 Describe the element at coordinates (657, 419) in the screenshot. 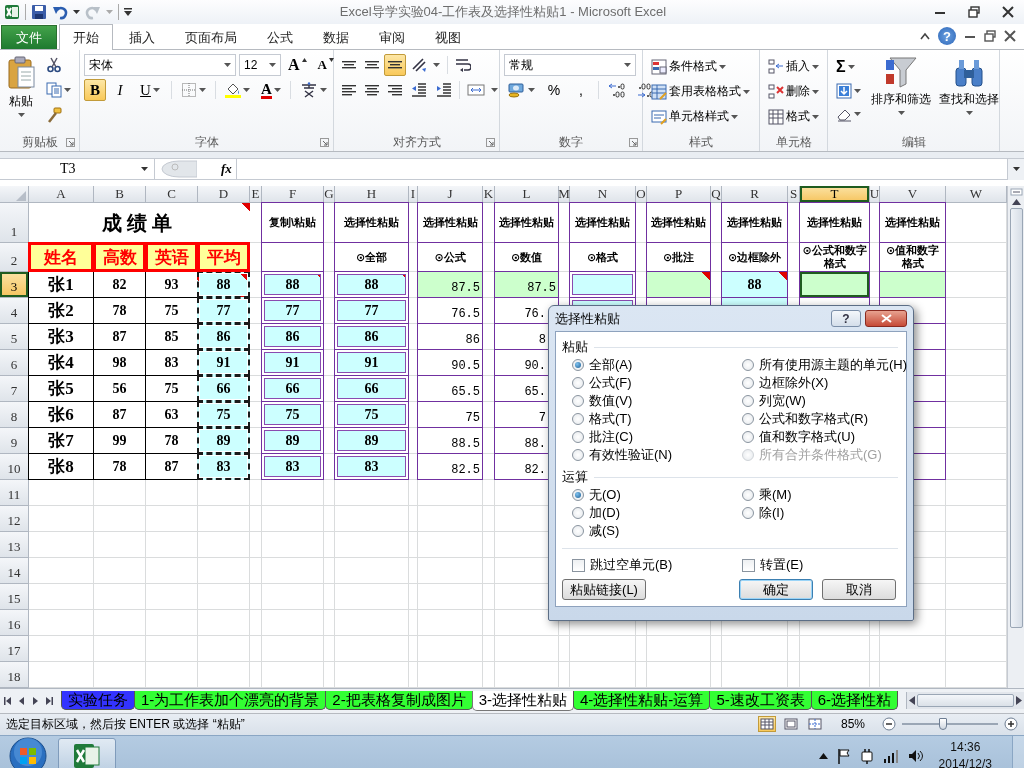

I see `radio-option: 格式(T)` at that location.